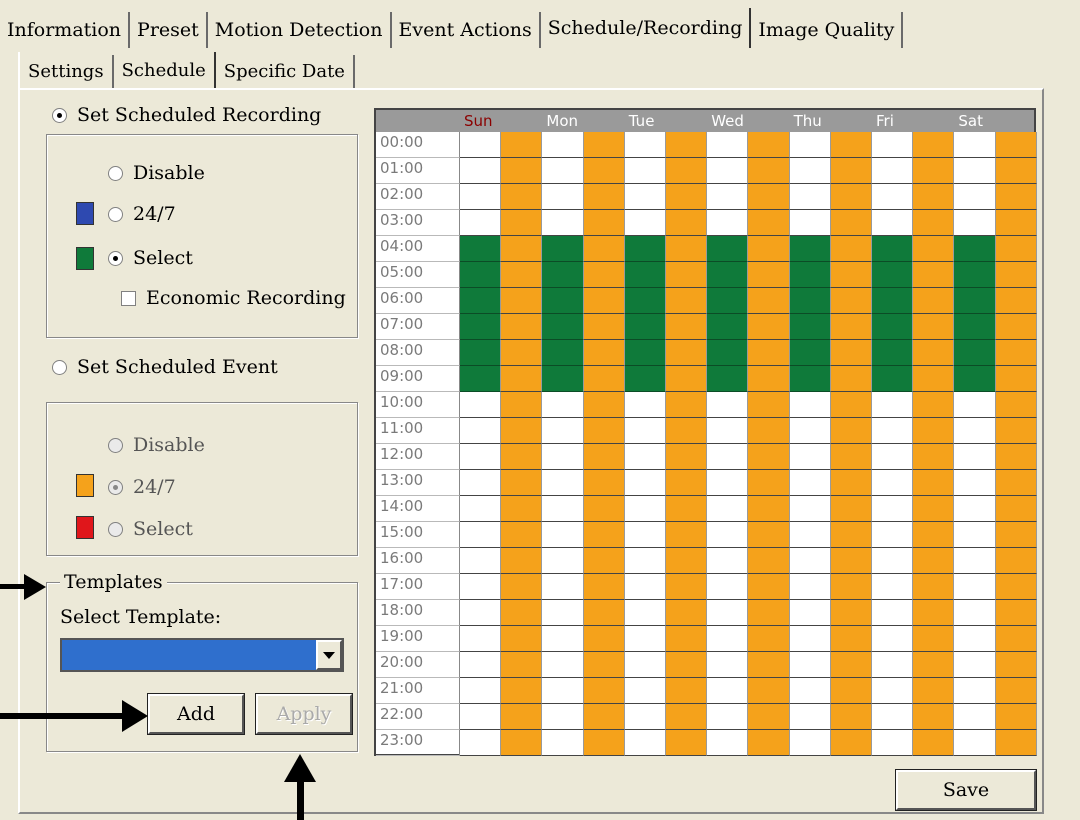 This screenshot has width=1080, height=820. Describe the element at coordinates (142, 487) in the screenshot. I see `event-24-7-radio: 24/7` at that location.